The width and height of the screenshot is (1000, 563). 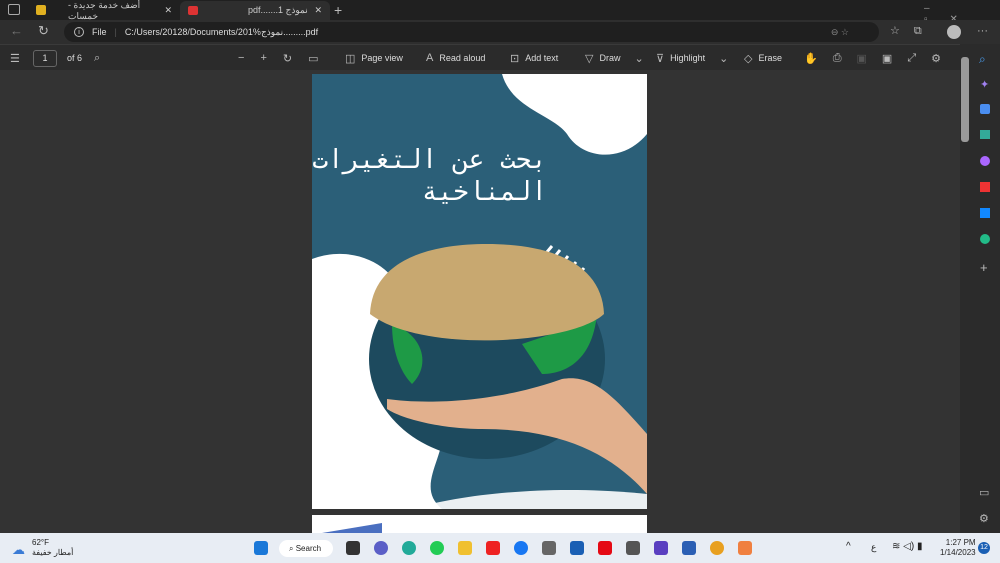 I want to click on pdf-app-icon, so click(x=745, y=548).